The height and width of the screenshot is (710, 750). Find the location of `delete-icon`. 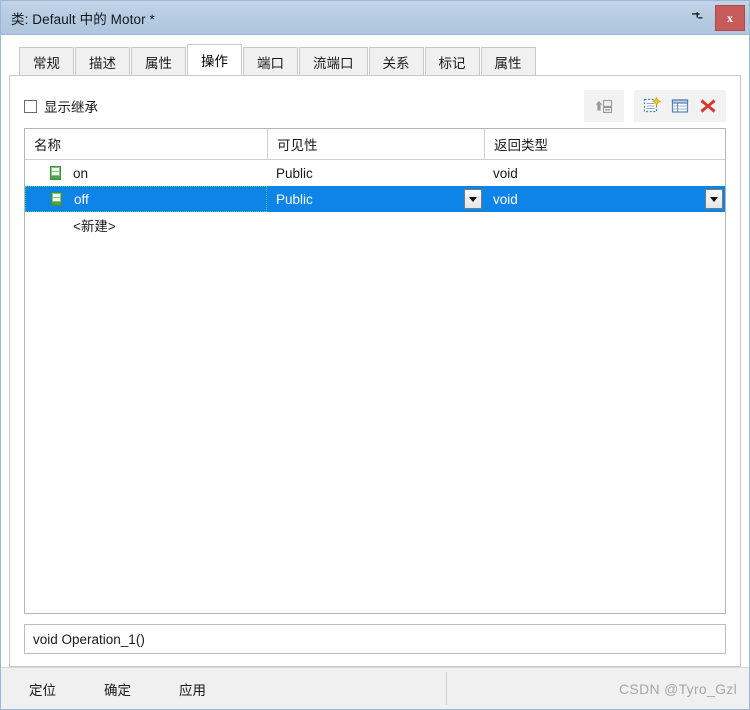

delete-icon is located at coordinates (708, 106).